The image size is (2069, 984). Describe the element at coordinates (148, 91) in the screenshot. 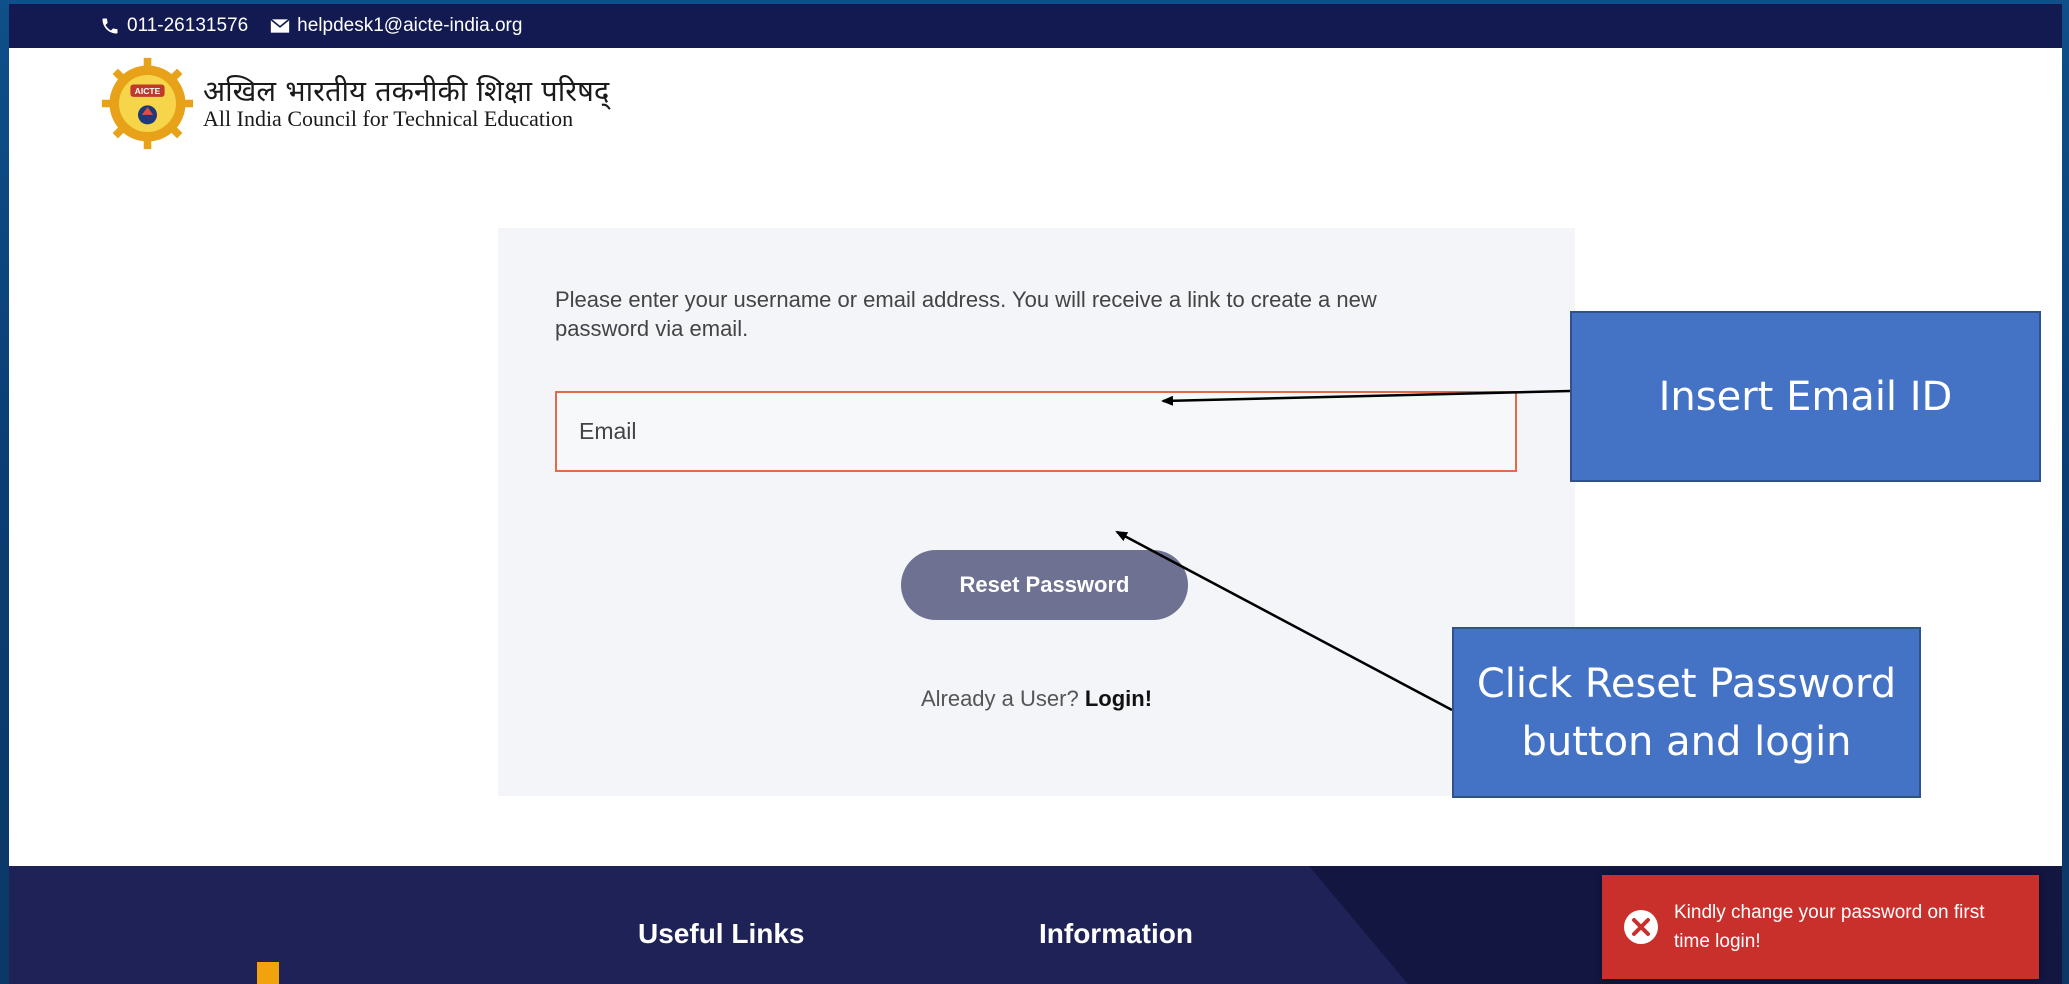

I see `emblem-text: AICTE` at that location.